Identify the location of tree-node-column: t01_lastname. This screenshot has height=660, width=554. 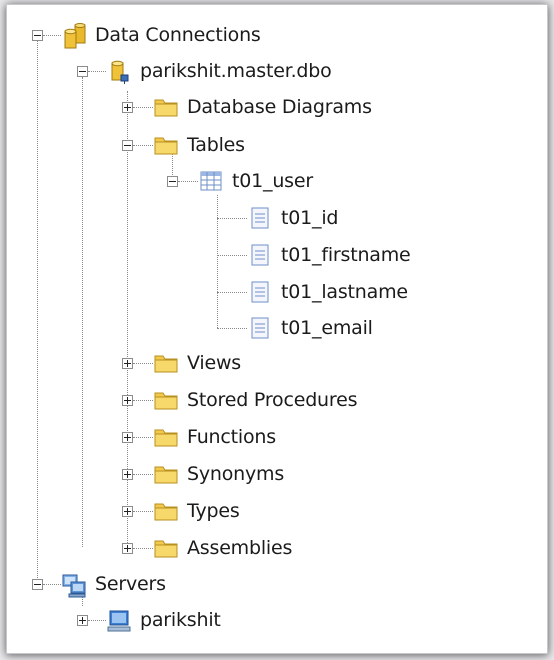
(327, 292).